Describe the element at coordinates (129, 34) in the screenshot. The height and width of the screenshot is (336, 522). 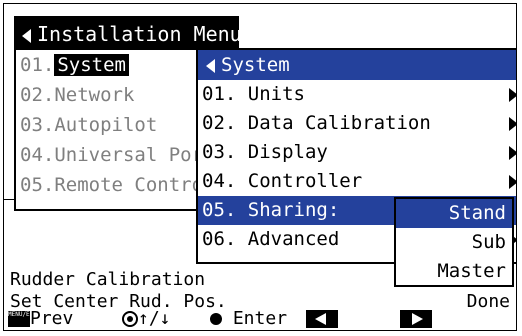
I see `installation-menu-title: Installation Menu` at that location.